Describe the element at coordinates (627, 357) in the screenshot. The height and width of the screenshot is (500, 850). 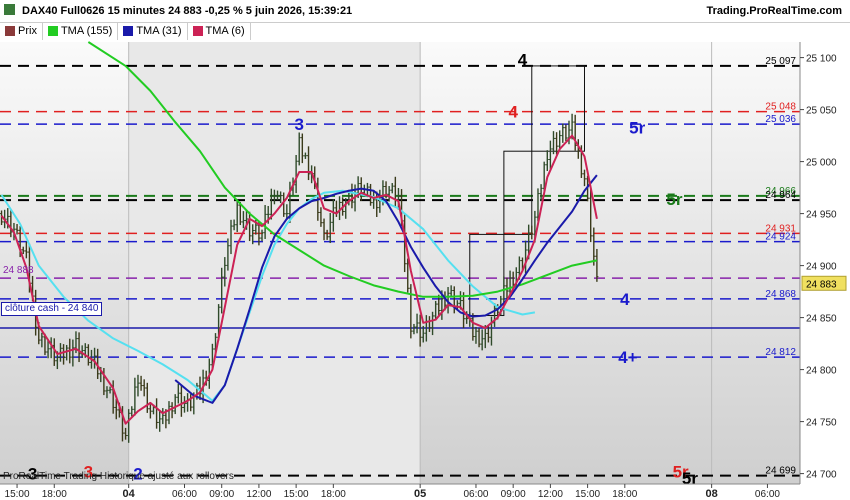
I see `wave-label: 4+` at that location.